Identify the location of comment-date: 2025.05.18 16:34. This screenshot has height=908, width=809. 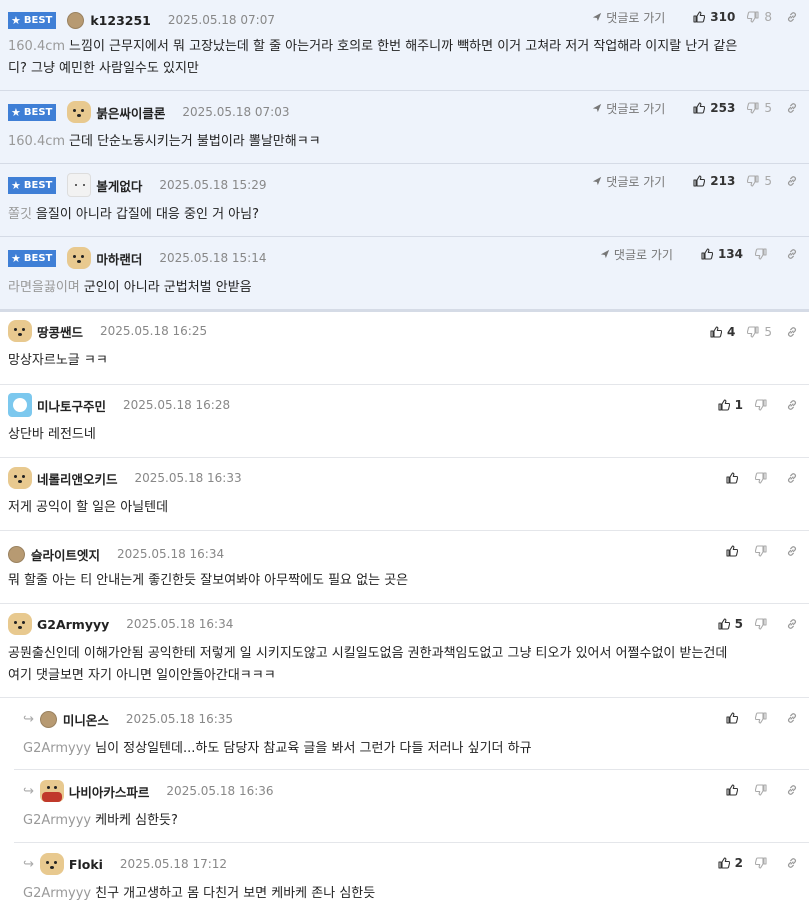
(180, 624).